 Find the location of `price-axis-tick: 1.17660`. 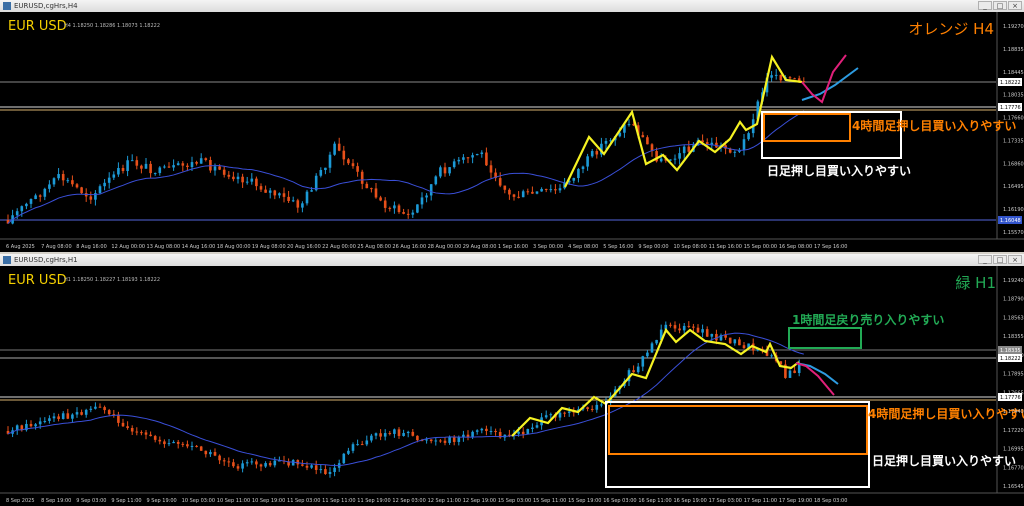

price-axis-tick: 1.17660 is located at coordinates (1013, 119).